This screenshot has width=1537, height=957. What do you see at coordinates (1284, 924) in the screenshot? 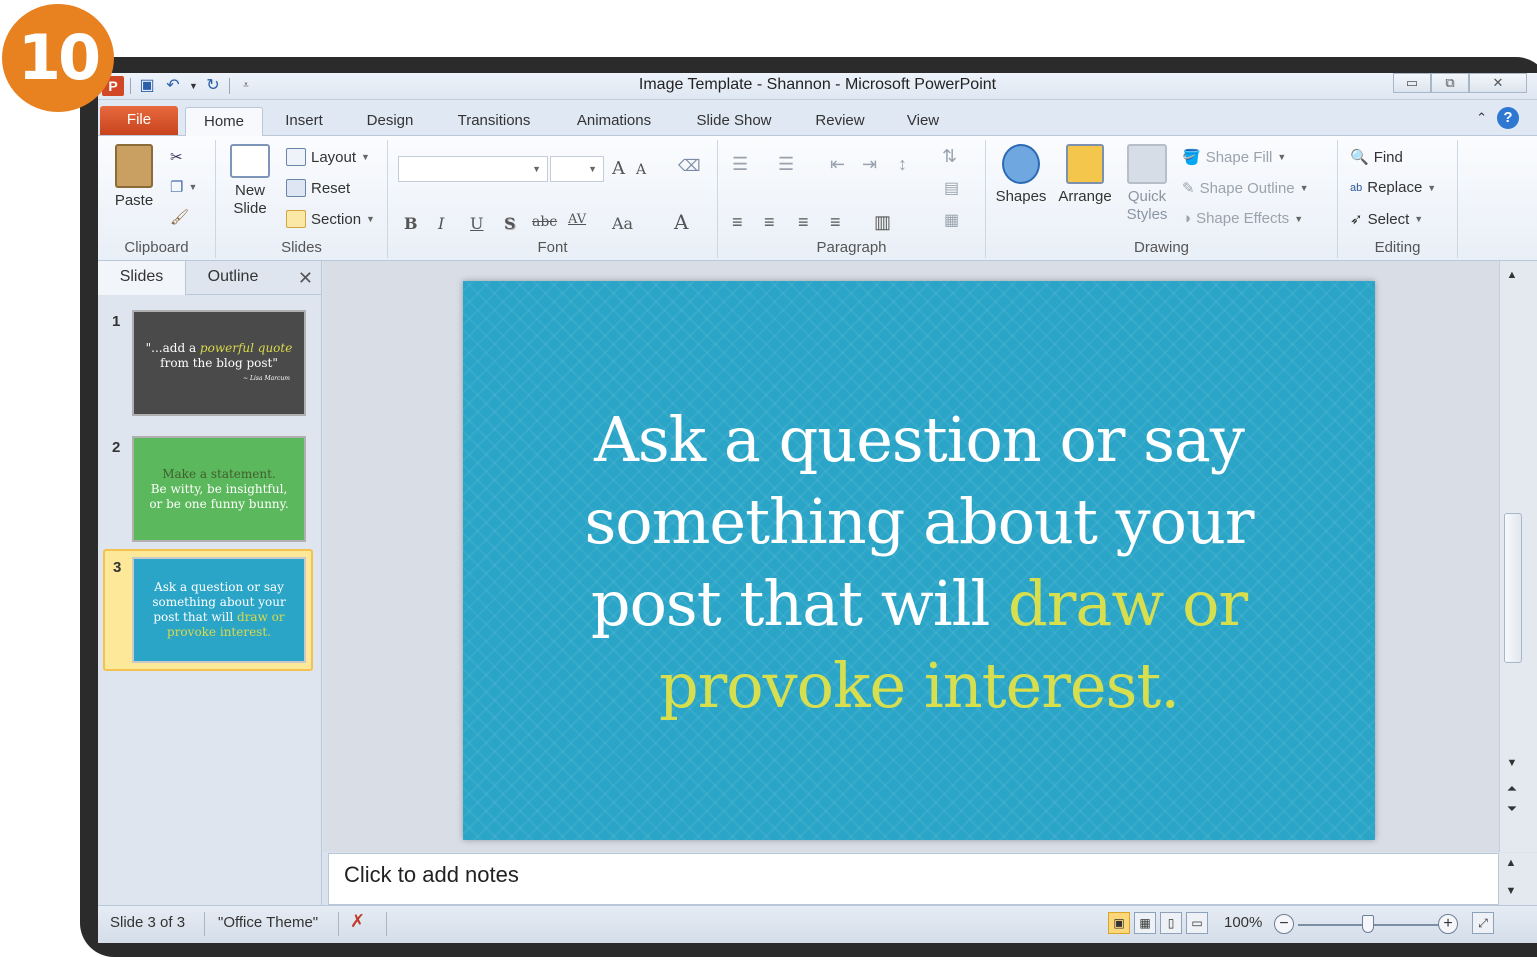
I see `zoom-out-icon: −` at bounding box center [1284, 924].